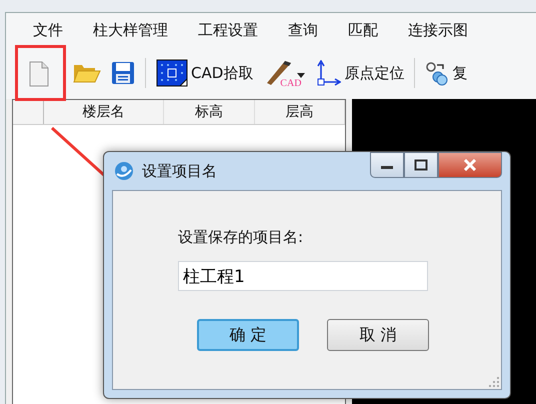 The height and width of the screenshot is (404, 536). What do you see at coordinates (378, 335) in the screenshot?
I see `dialog-button: 取 消` at bounding box center [378, 335].